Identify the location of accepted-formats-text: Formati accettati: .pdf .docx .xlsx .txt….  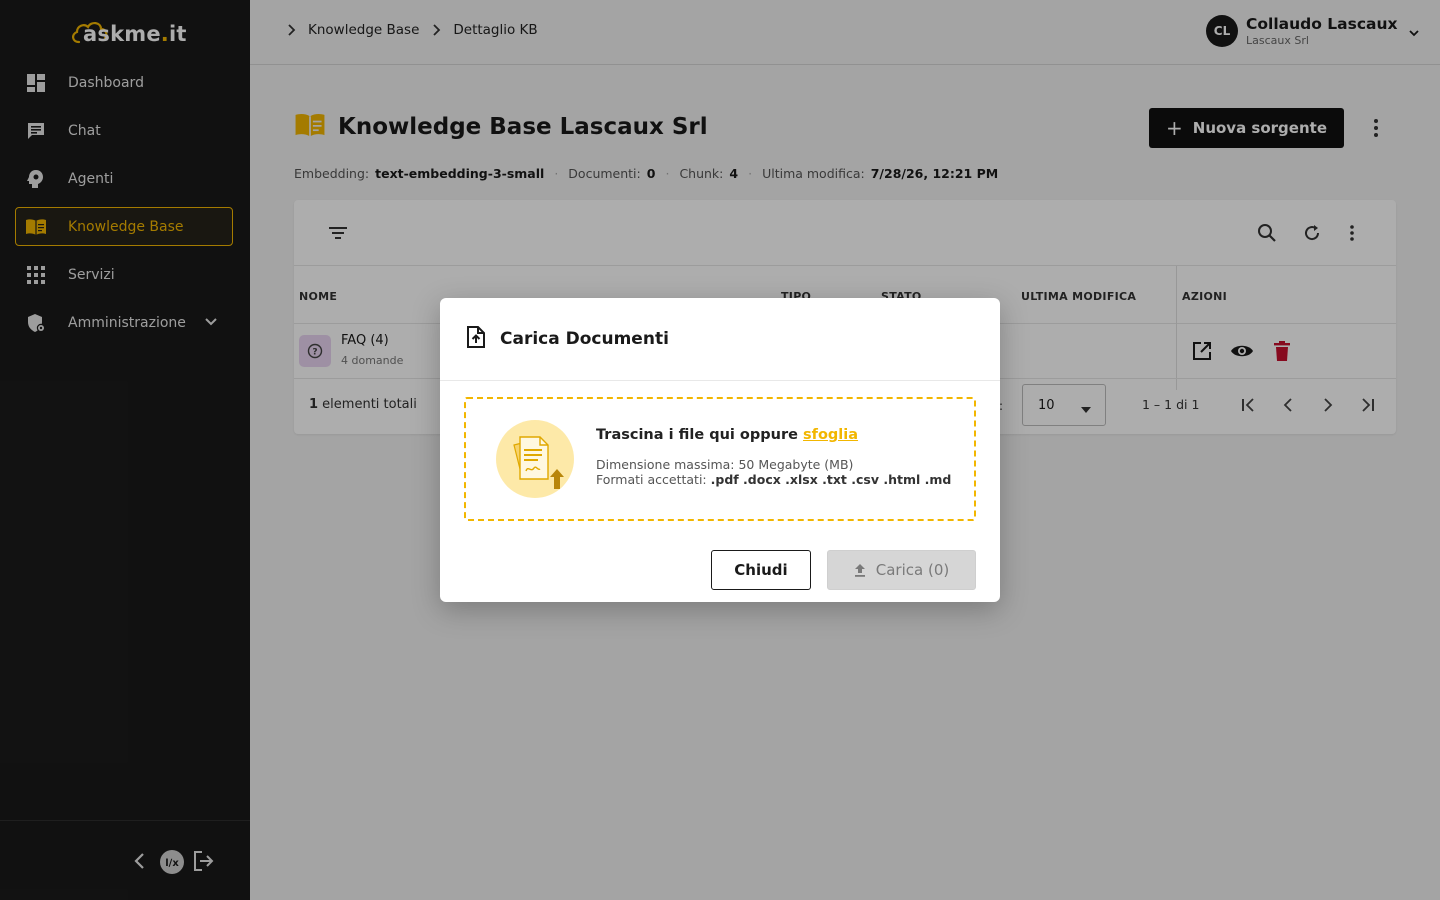
(774, 479).